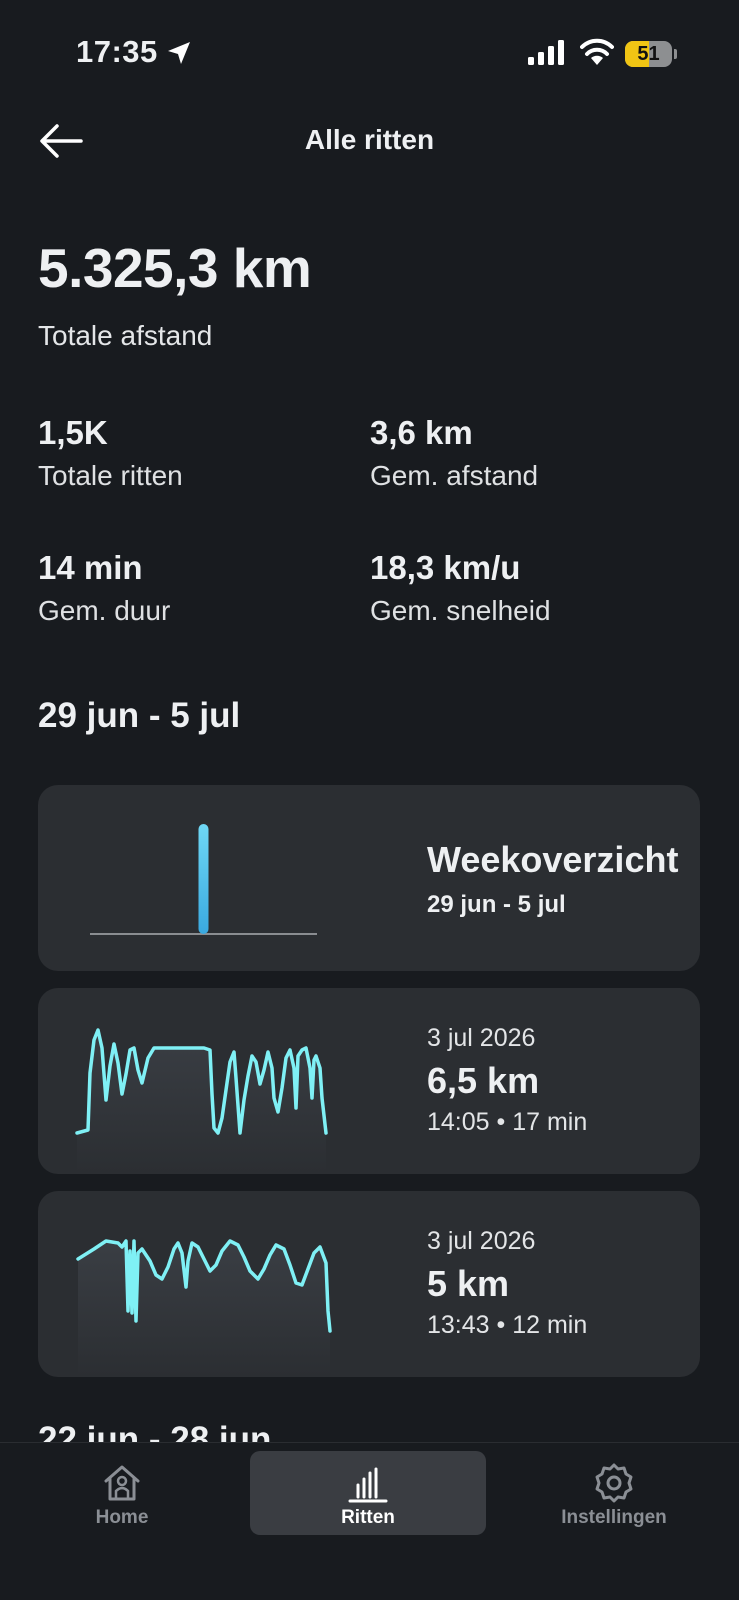 Image resolution: width=739 pixels, height=1600 pixels. I want to click on nav-instellingen: Instellingen, so click(614, 1493).